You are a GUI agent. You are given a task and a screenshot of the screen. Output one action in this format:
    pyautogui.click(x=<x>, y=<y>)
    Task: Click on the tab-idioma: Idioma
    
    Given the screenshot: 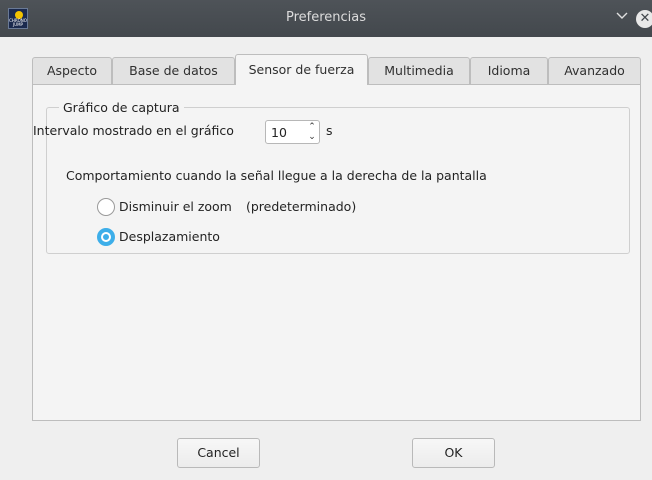 What is the action you would take?
    pyautogui.click(x=509, y=70)
    